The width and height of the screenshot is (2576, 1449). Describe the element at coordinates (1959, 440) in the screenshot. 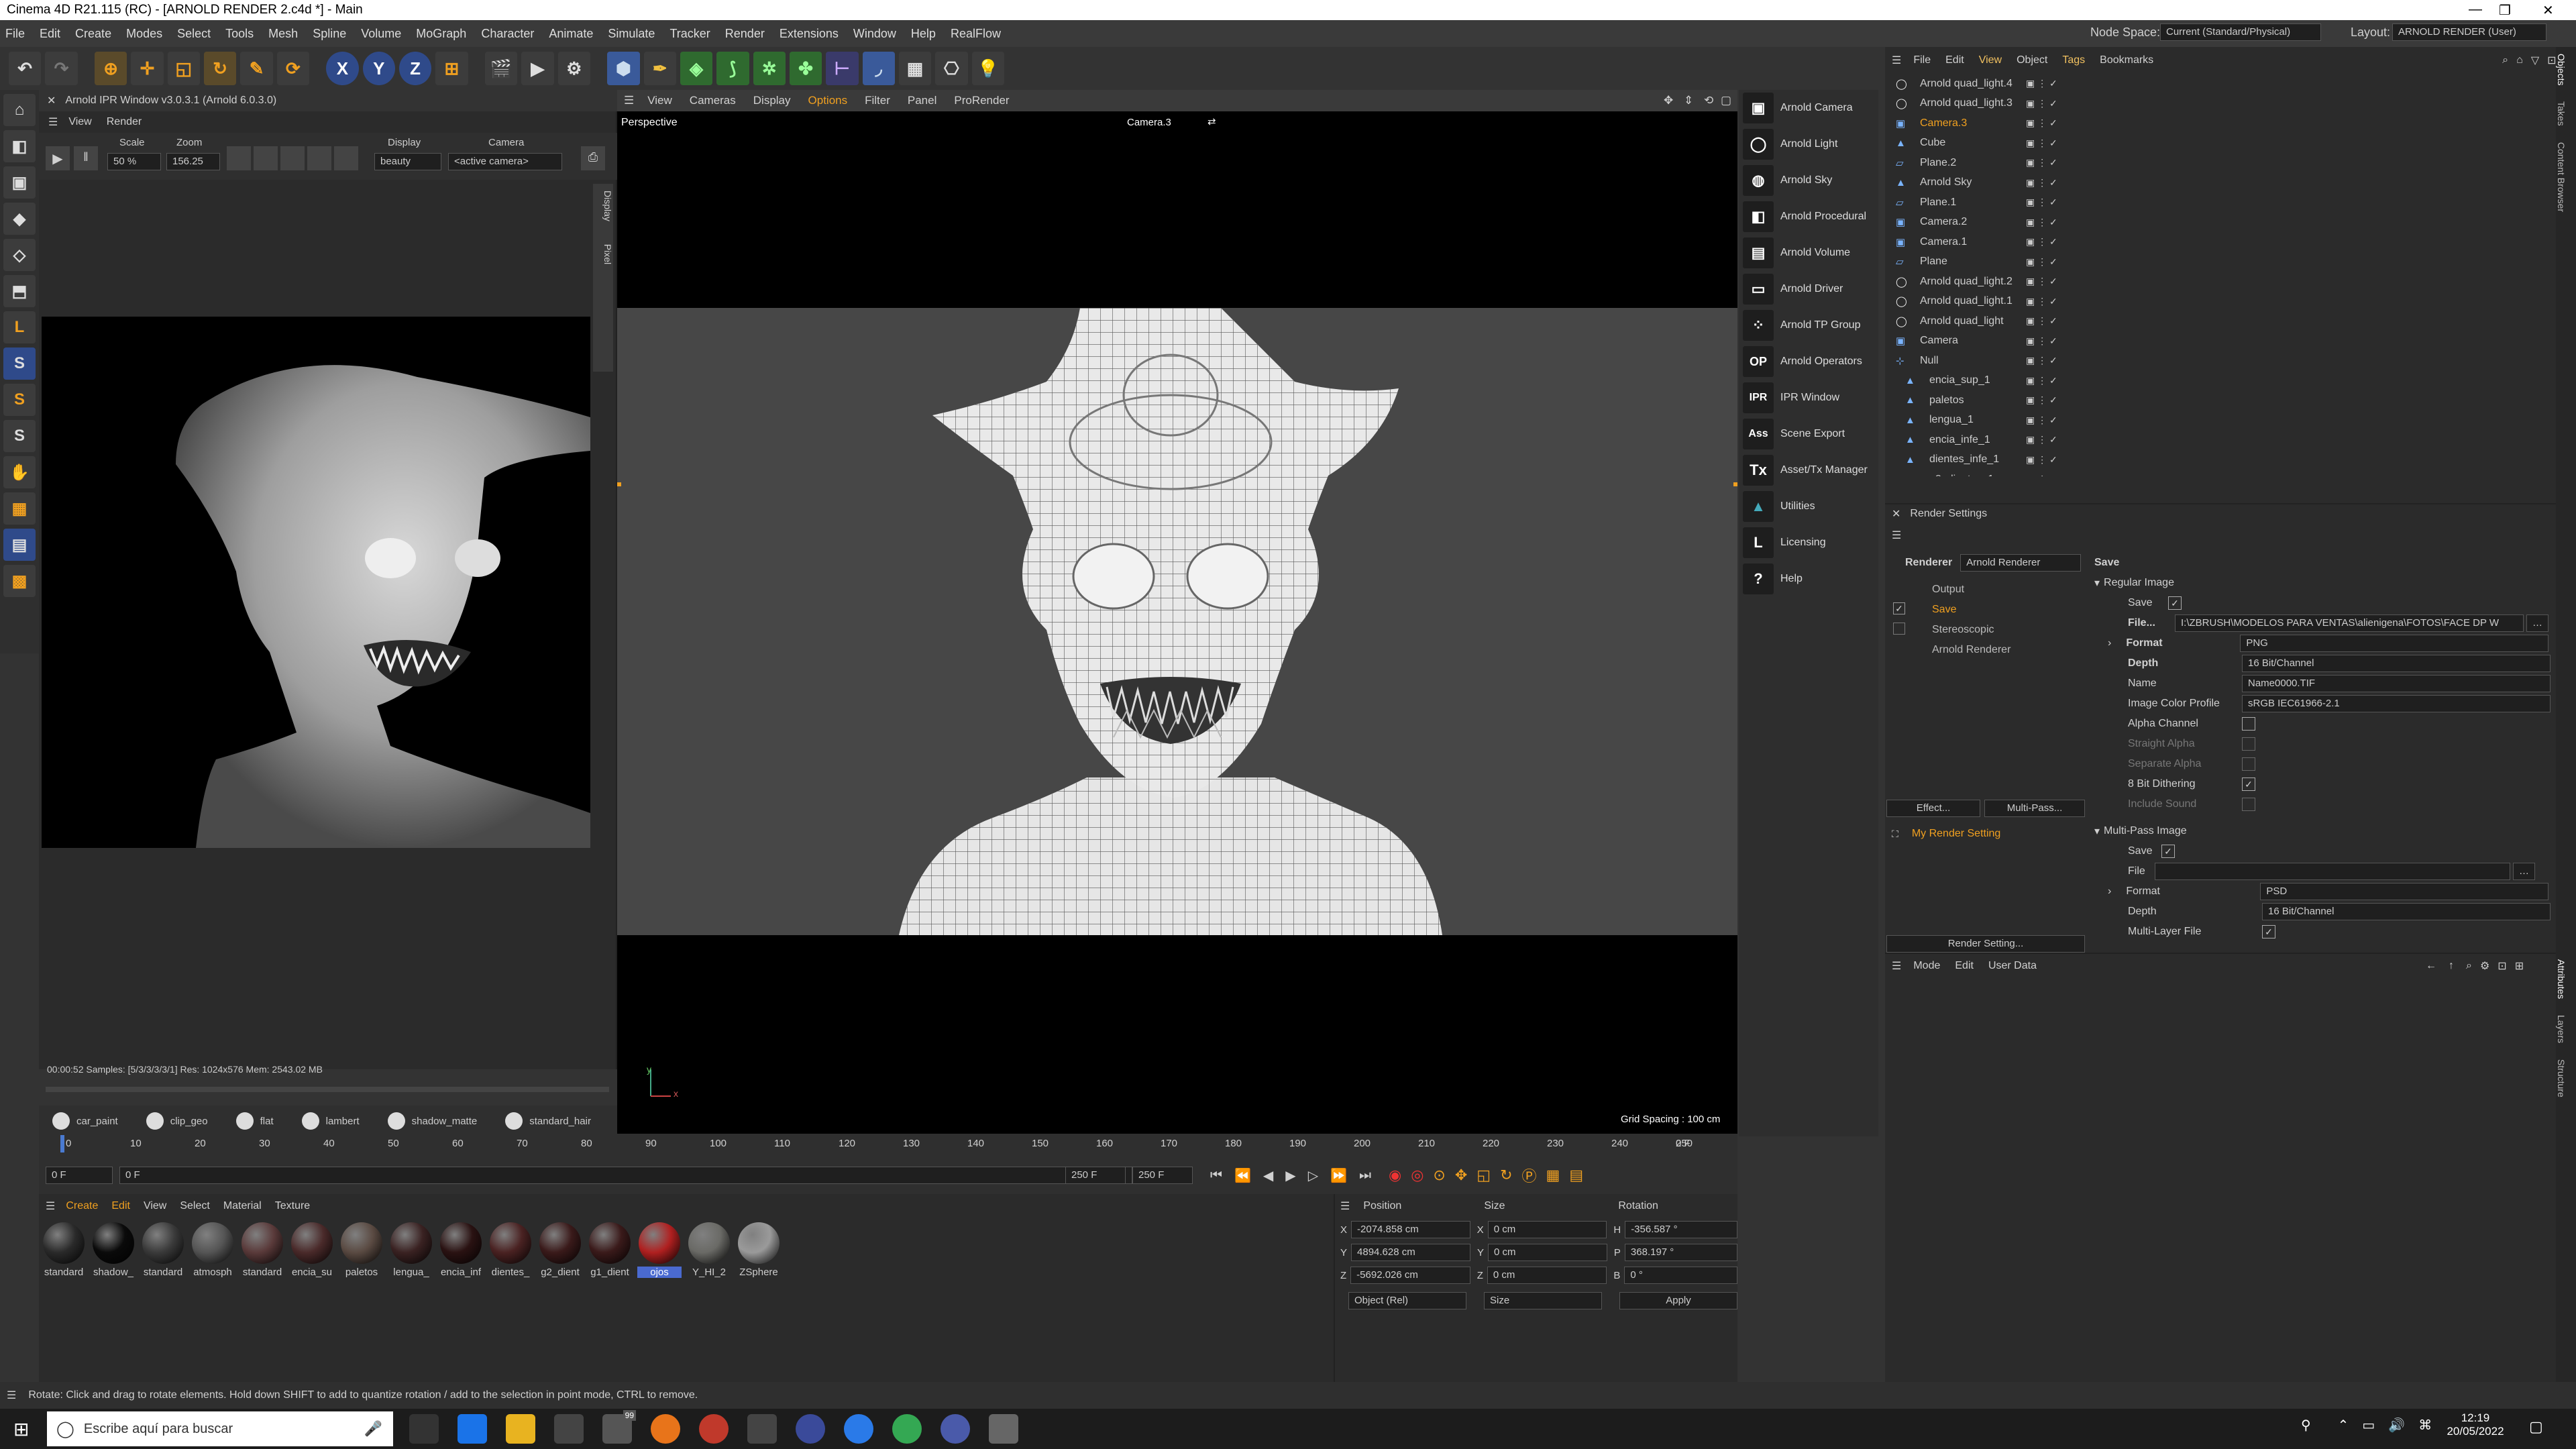

I see `object-name: encia_infe_1` at that location.